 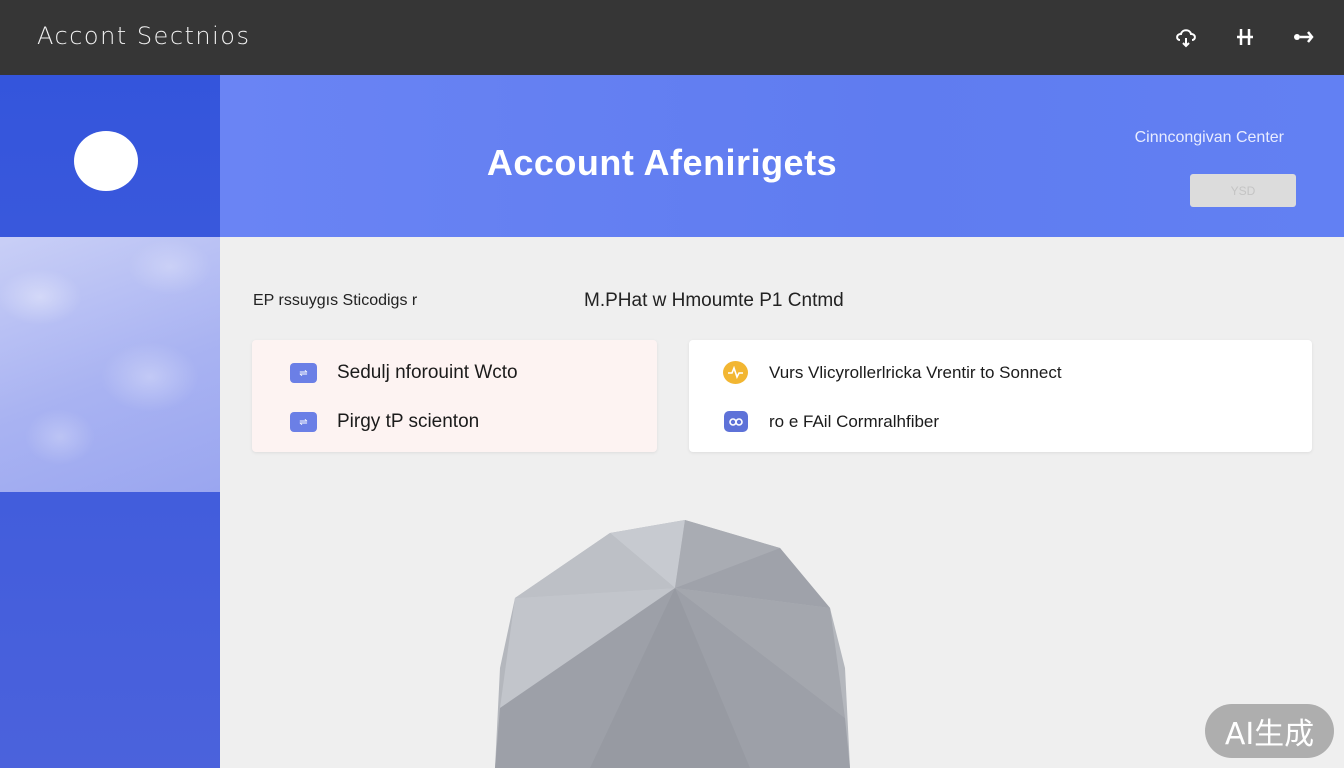 What do you see at coordinates (1269, 731) in the screenshot?
I see `ai-generated-watermark: AI生成` at bounding box center [1269, 731].